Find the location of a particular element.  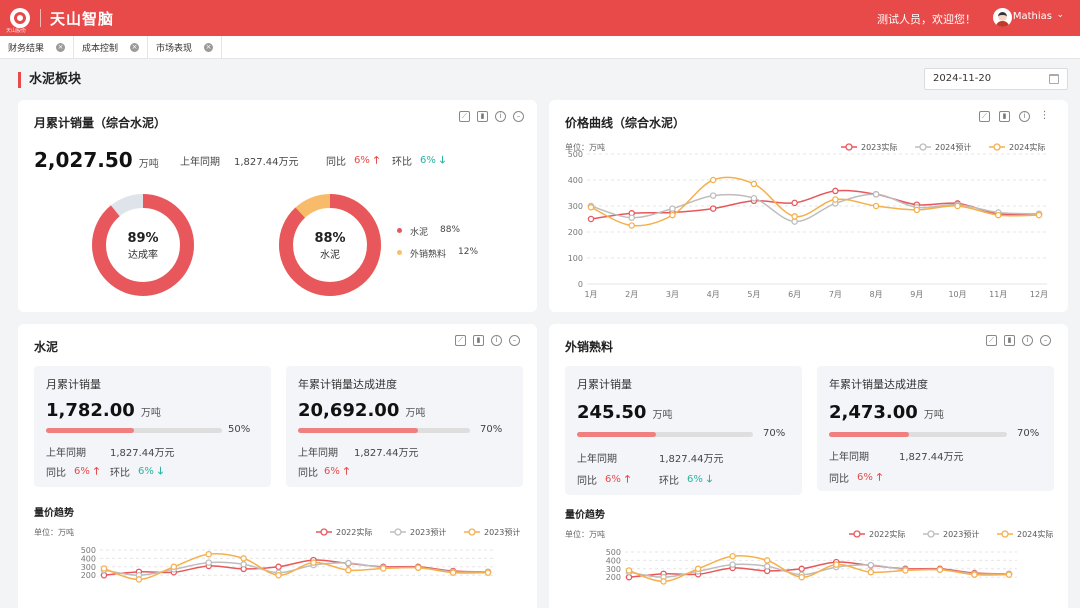

tab-market-performance: 市场表现 × is located at coordinates (185, 47).